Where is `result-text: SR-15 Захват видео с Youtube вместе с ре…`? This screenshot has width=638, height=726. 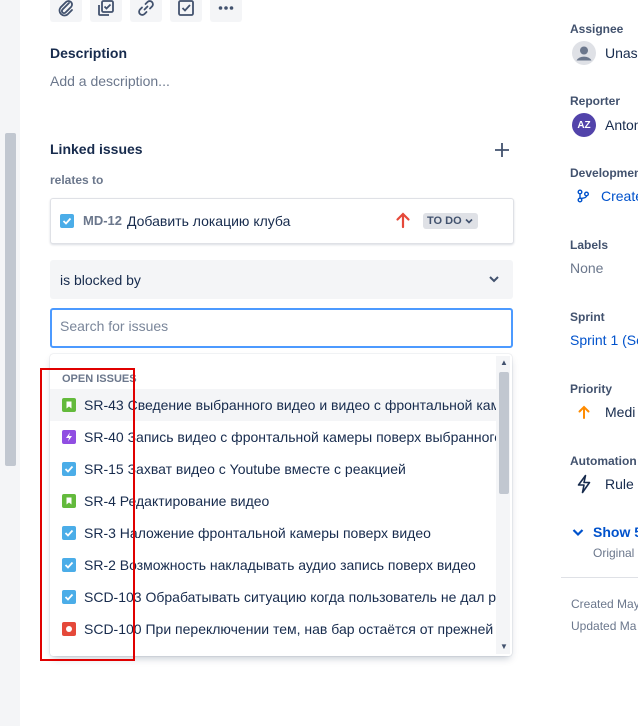 result-text: SR-15 Захват видео с Youtube вместе с ре… is located at coordinates (245, 469).